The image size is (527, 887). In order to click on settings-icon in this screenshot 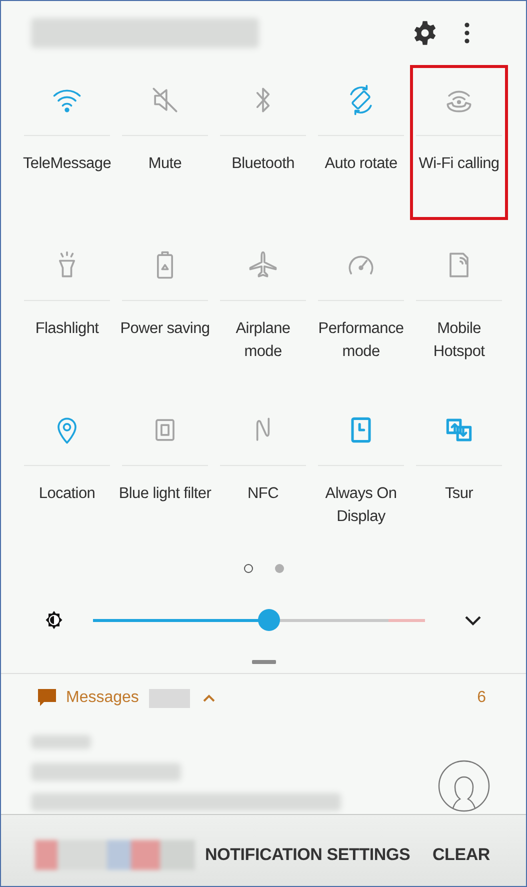, I will do `click(425, 33)`.